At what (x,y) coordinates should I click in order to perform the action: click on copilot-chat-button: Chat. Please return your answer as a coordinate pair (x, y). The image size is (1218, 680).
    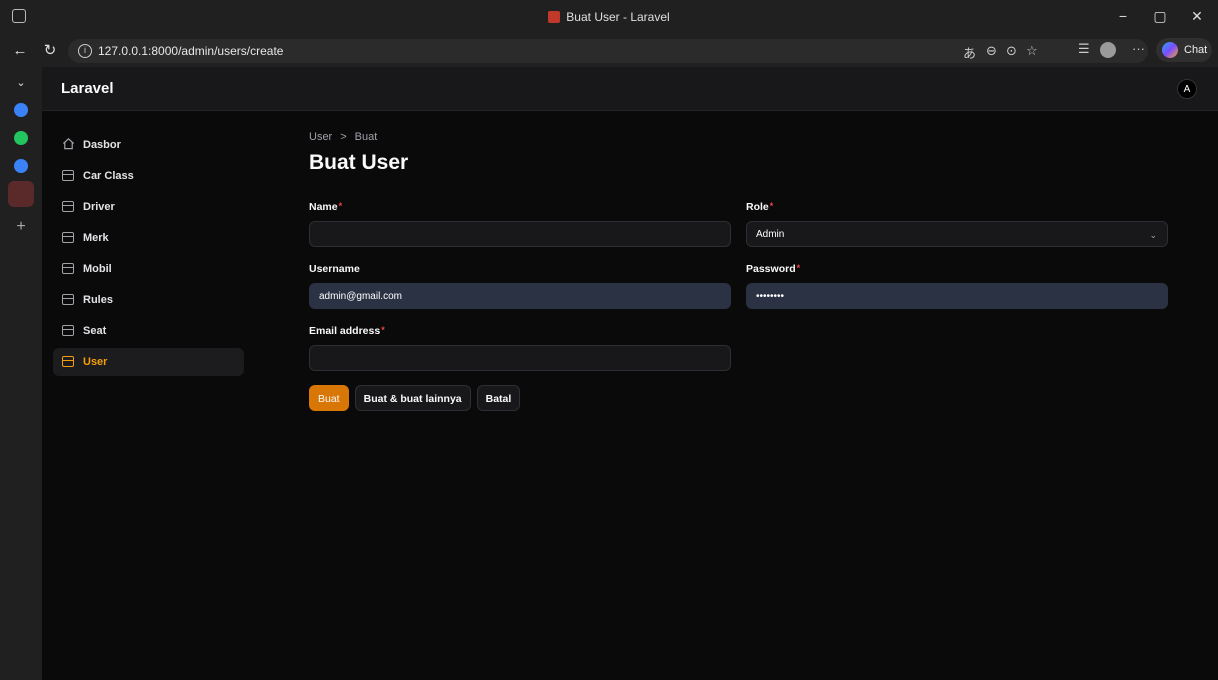
    Looking at the image, I should click on (1184, 50).